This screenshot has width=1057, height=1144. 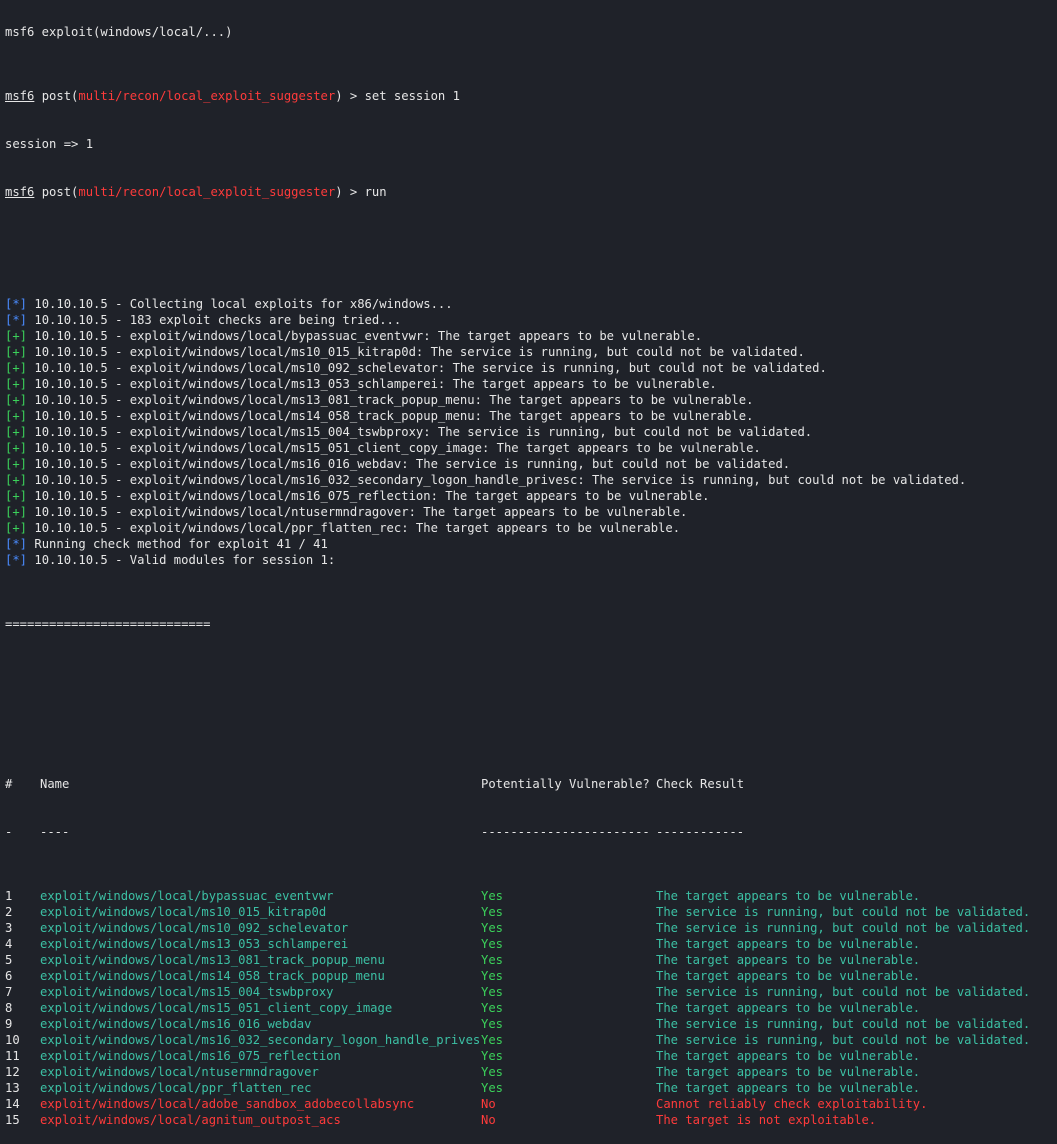 What do you see at coordinates (187, 896) in the screenshot?
I see `row-module-name: exploit/windows/local/bypassuac_eventvwr` at bounding box center [187, 896].